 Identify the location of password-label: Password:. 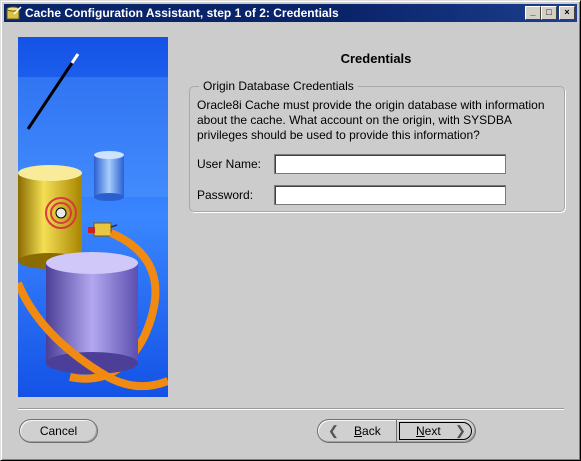
(225, 195).